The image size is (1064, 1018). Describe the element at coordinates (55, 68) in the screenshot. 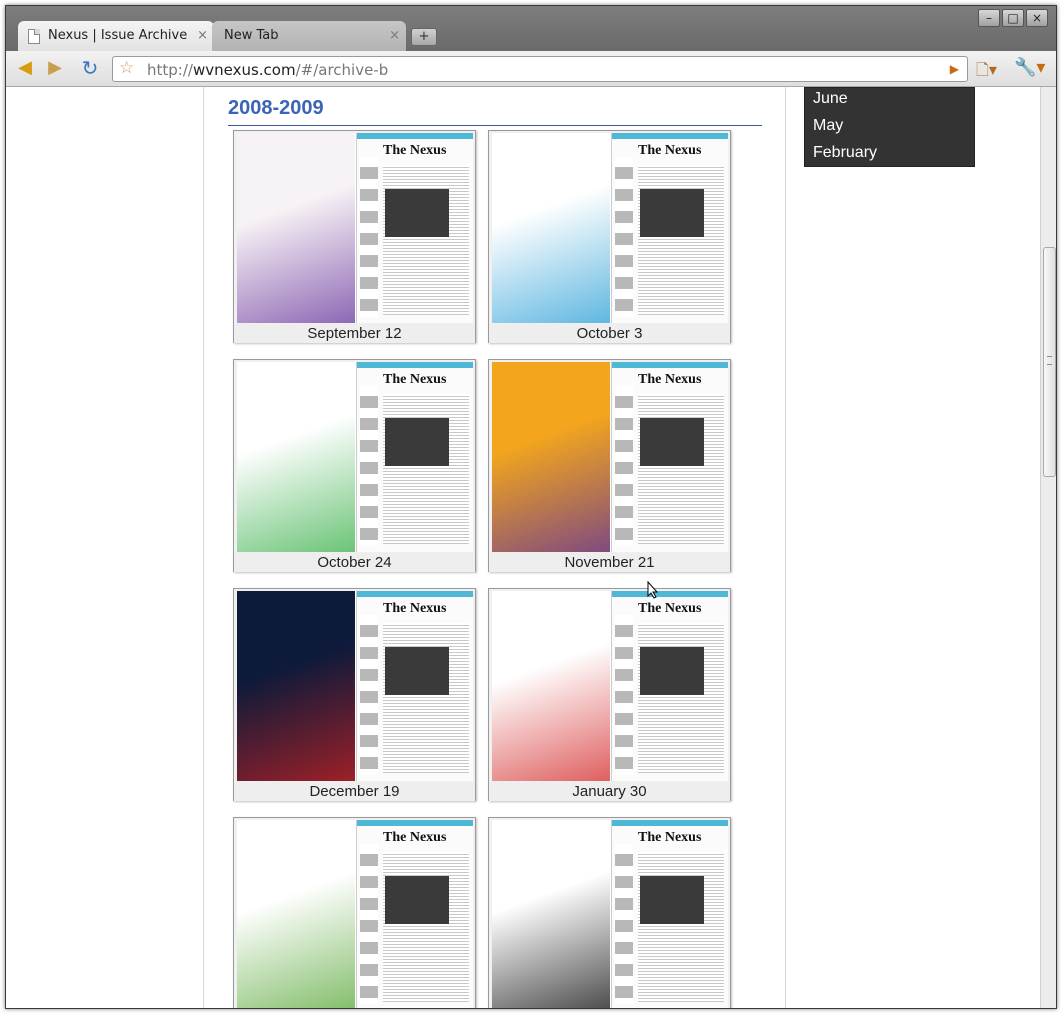

I see `forward-arrow-icon: ▶` at that location.